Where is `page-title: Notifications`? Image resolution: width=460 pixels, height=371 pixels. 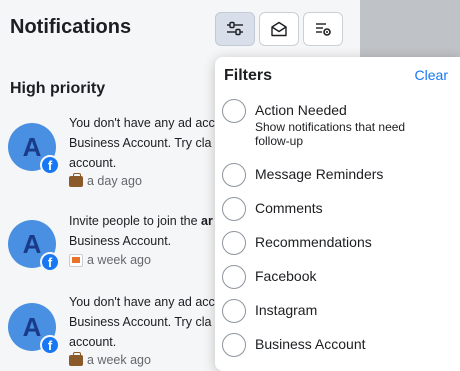 page-title: Notifications is located at coordinates (71, 27).